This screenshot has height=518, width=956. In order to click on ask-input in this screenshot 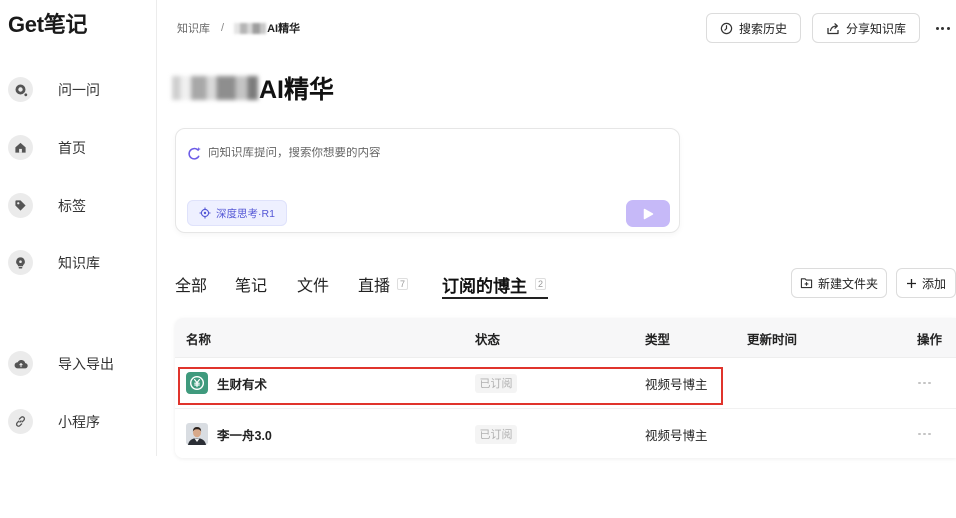, I will do `click(438, 153)`.